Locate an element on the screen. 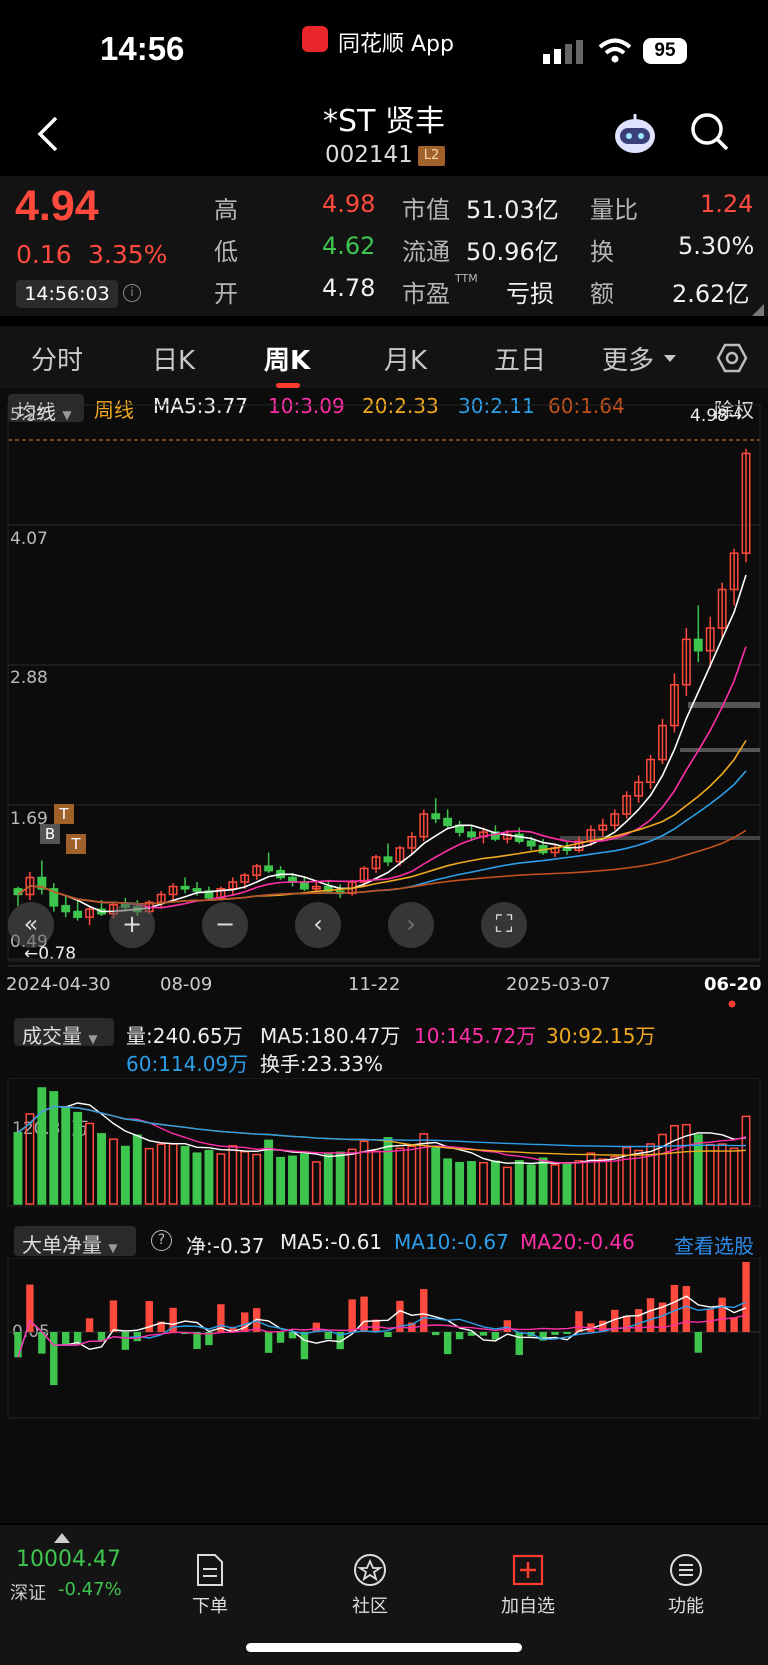  dropdown-arrow-icon is located at coordinates (670, 358).